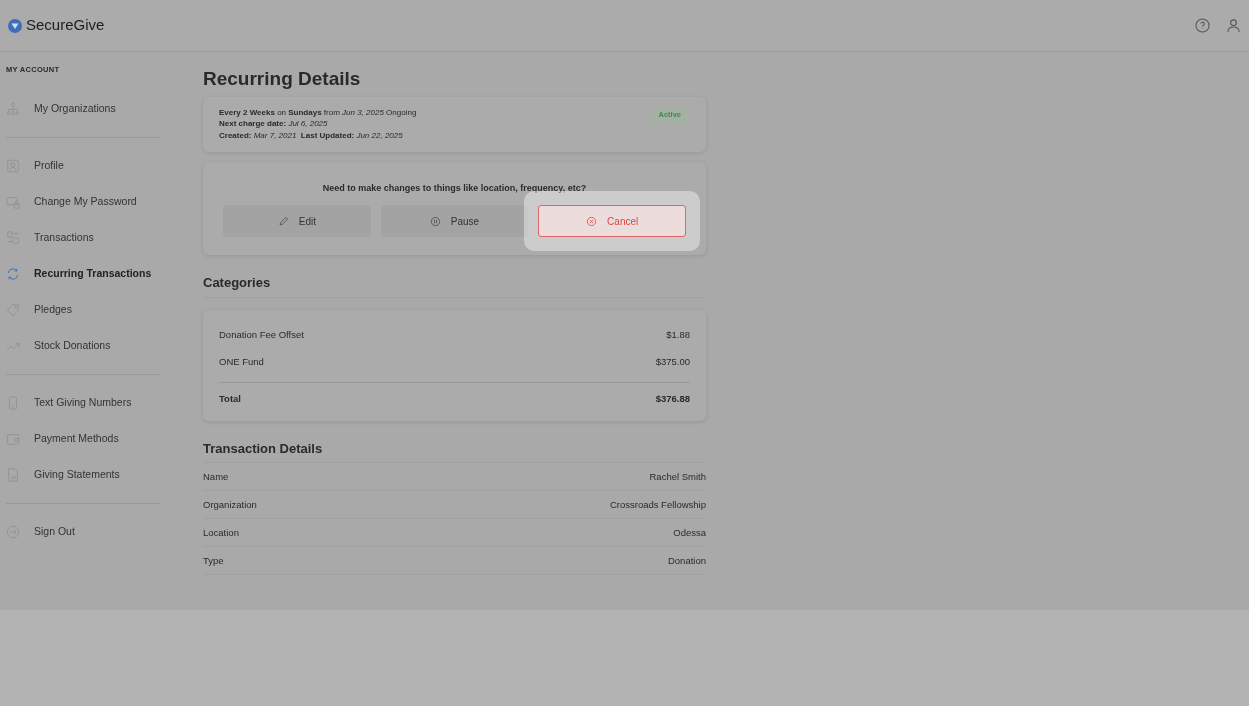 The image size is (1249, 706). I want to click on sidebar-item: Giving Statements, so click(63, 475).